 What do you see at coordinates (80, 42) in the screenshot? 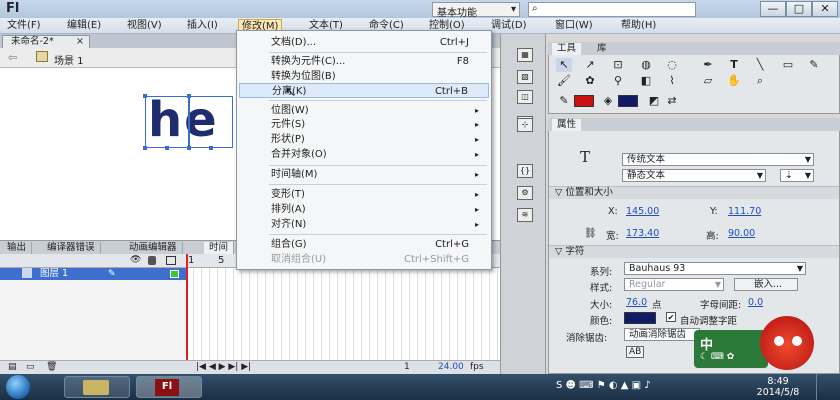
I see `close-icon: ×` at bounding box center [80, 42].